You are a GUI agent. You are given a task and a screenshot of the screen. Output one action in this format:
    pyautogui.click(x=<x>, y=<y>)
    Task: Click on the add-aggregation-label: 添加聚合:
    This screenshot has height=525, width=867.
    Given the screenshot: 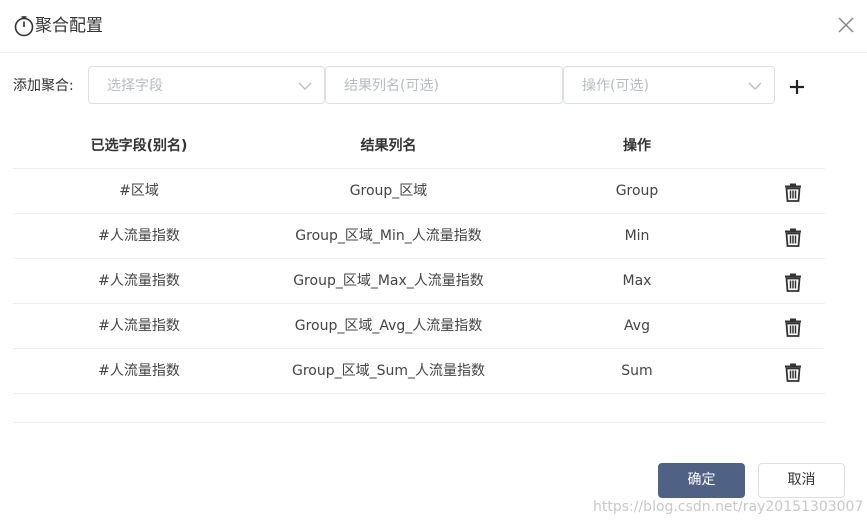 What is the action you would take?
    pyautogui.click(x=43, y=86)
    